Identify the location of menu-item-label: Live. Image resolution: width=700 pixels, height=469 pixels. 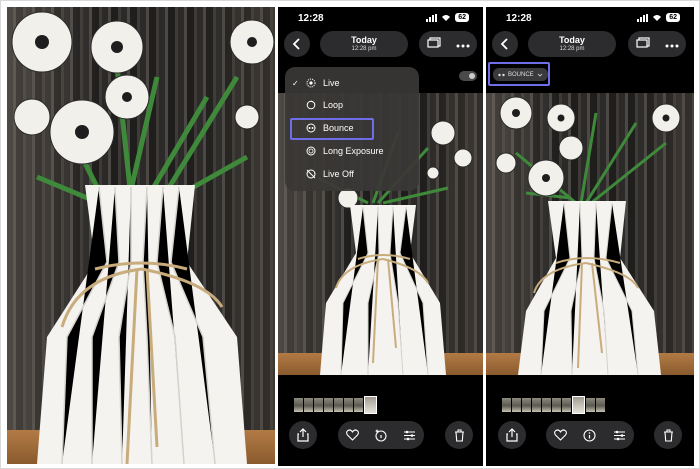
(331, 83).